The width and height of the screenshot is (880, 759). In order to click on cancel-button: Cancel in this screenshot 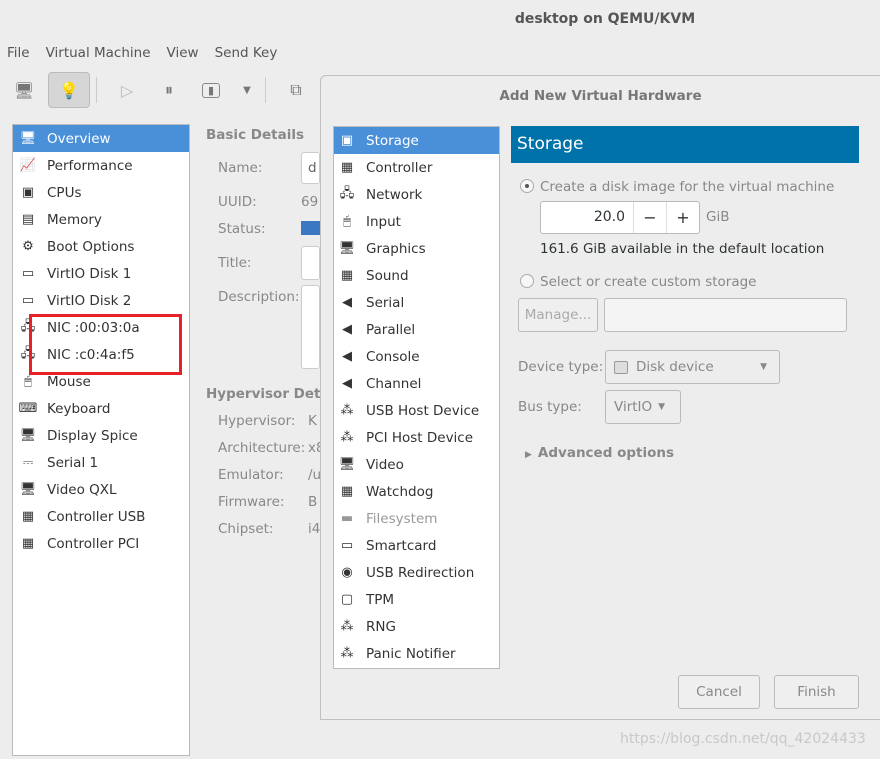, I will do `click(719, 692)`.